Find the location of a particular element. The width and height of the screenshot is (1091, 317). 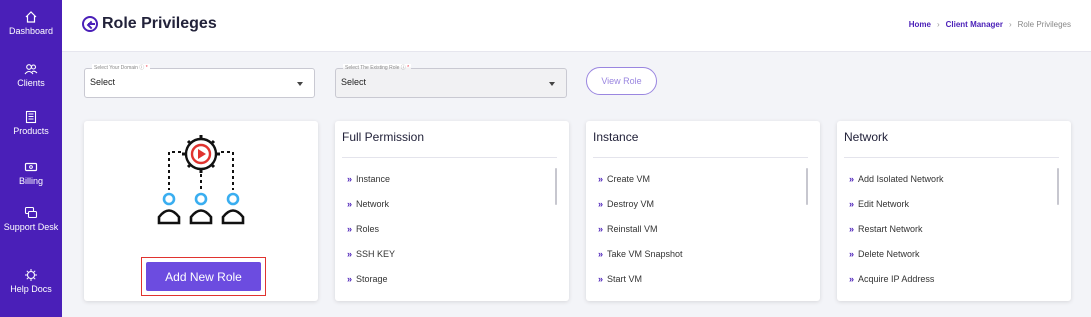

list-item: » Take VM Snapshot is located at coordinates (640, 260).